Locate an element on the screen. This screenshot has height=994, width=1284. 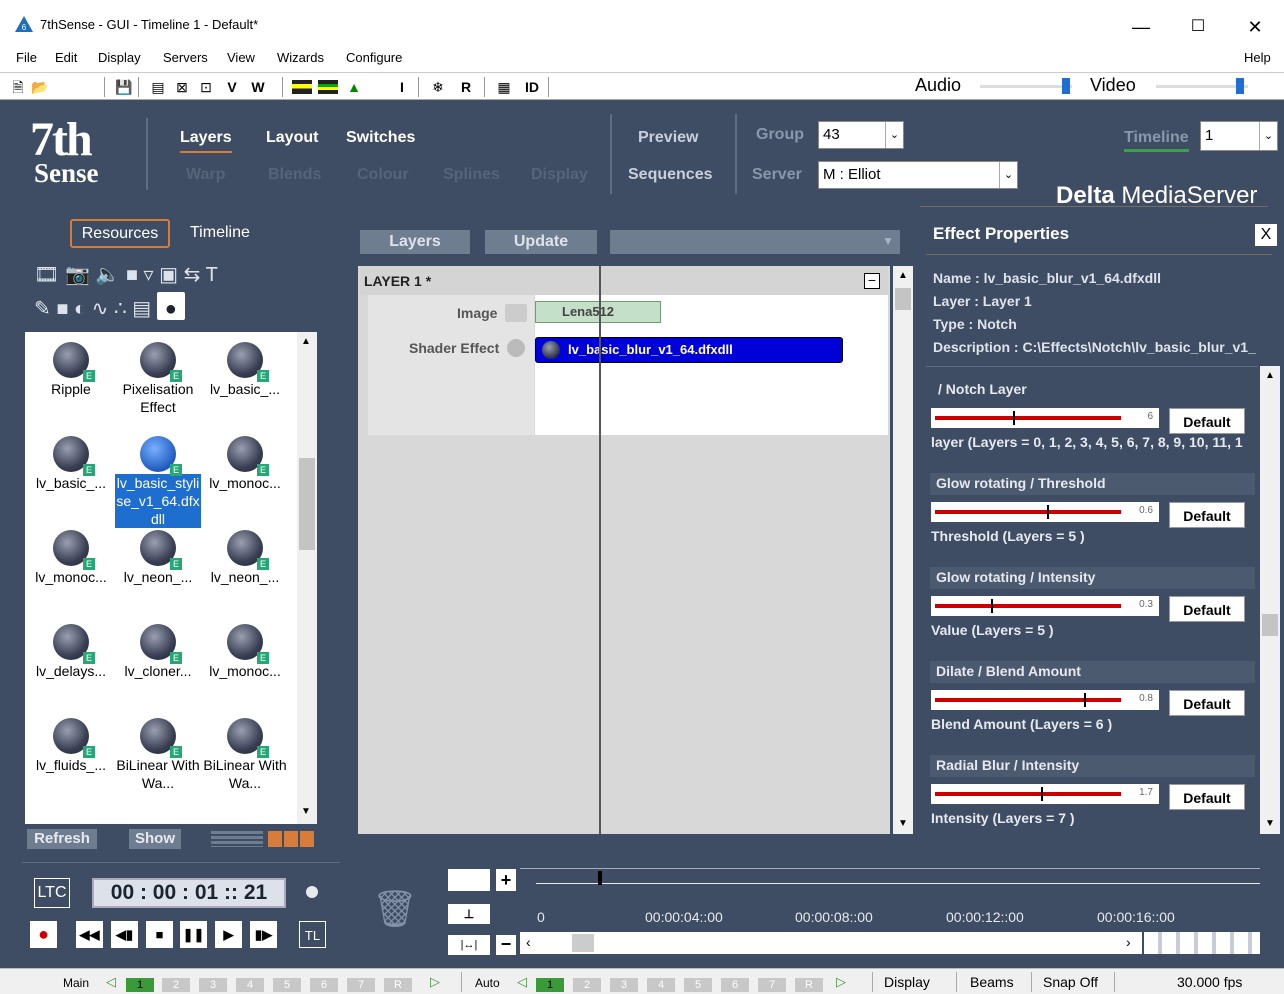
nav-switches: Switches is located at coordinates (380, 138).